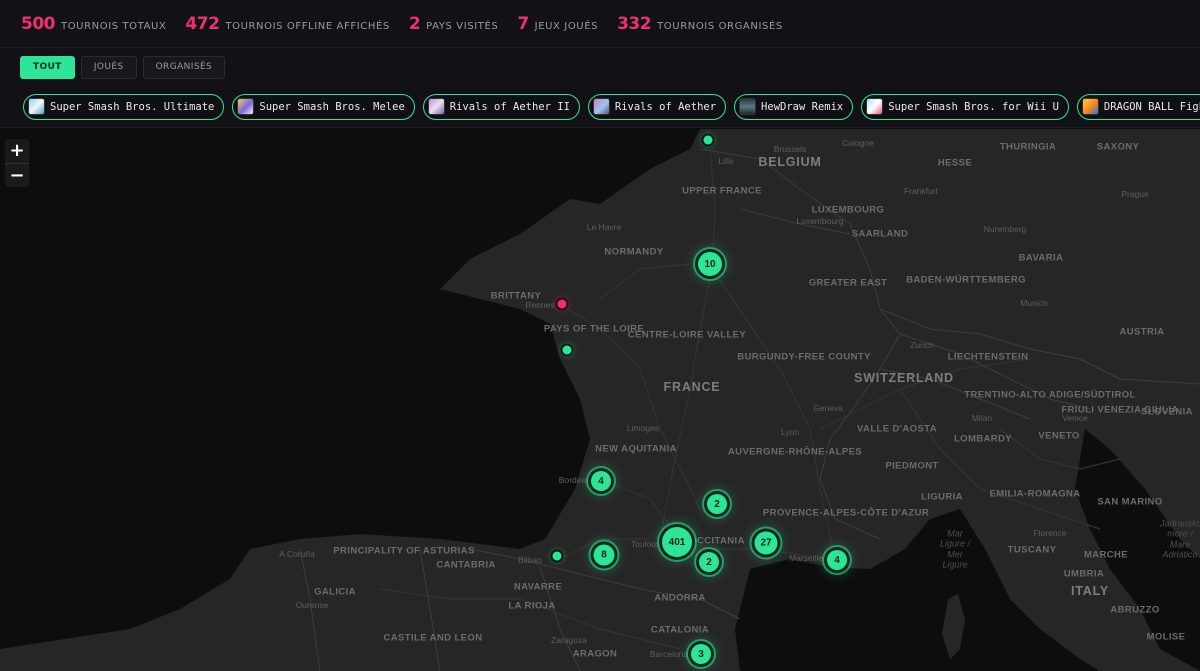 The image size is (1200, 671). Describe the element at coordinates (643, 428) in the screenshot. I see `map-label-limoges: Limoges` at that location.